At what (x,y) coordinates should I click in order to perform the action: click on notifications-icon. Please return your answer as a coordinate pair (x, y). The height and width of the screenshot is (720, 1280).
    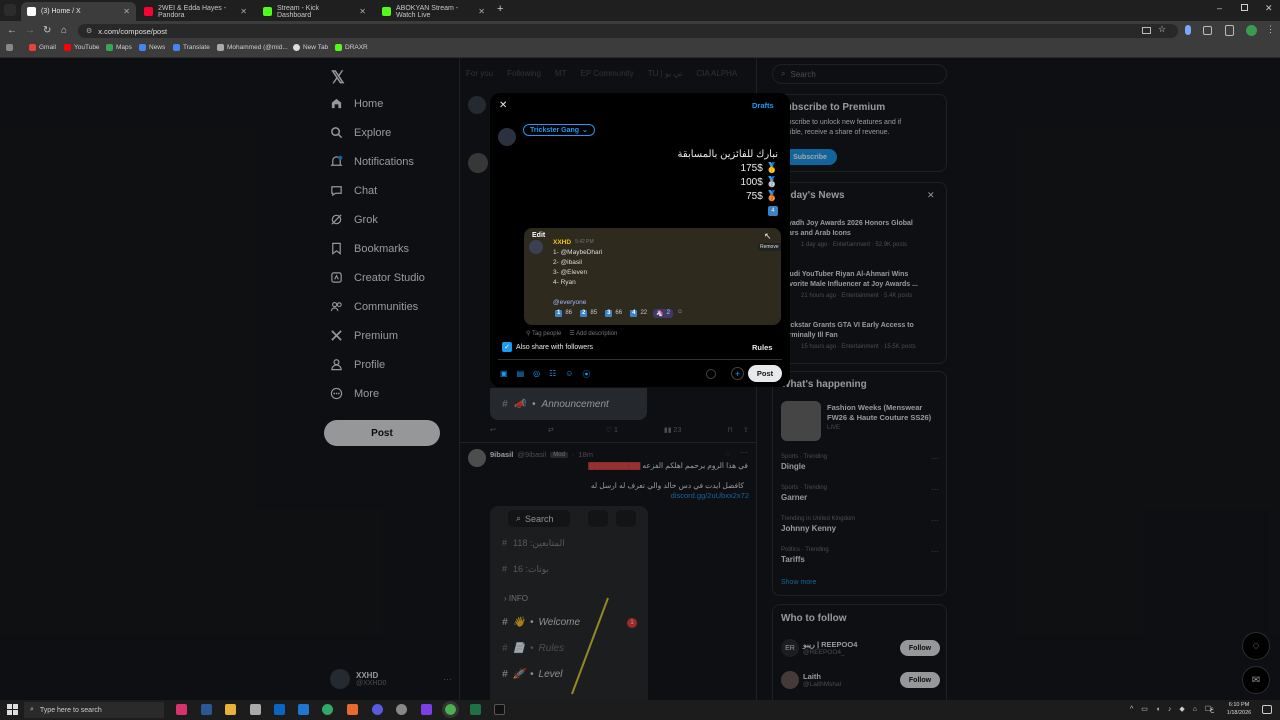
    Looking at the image, I should click on (1267, 709).